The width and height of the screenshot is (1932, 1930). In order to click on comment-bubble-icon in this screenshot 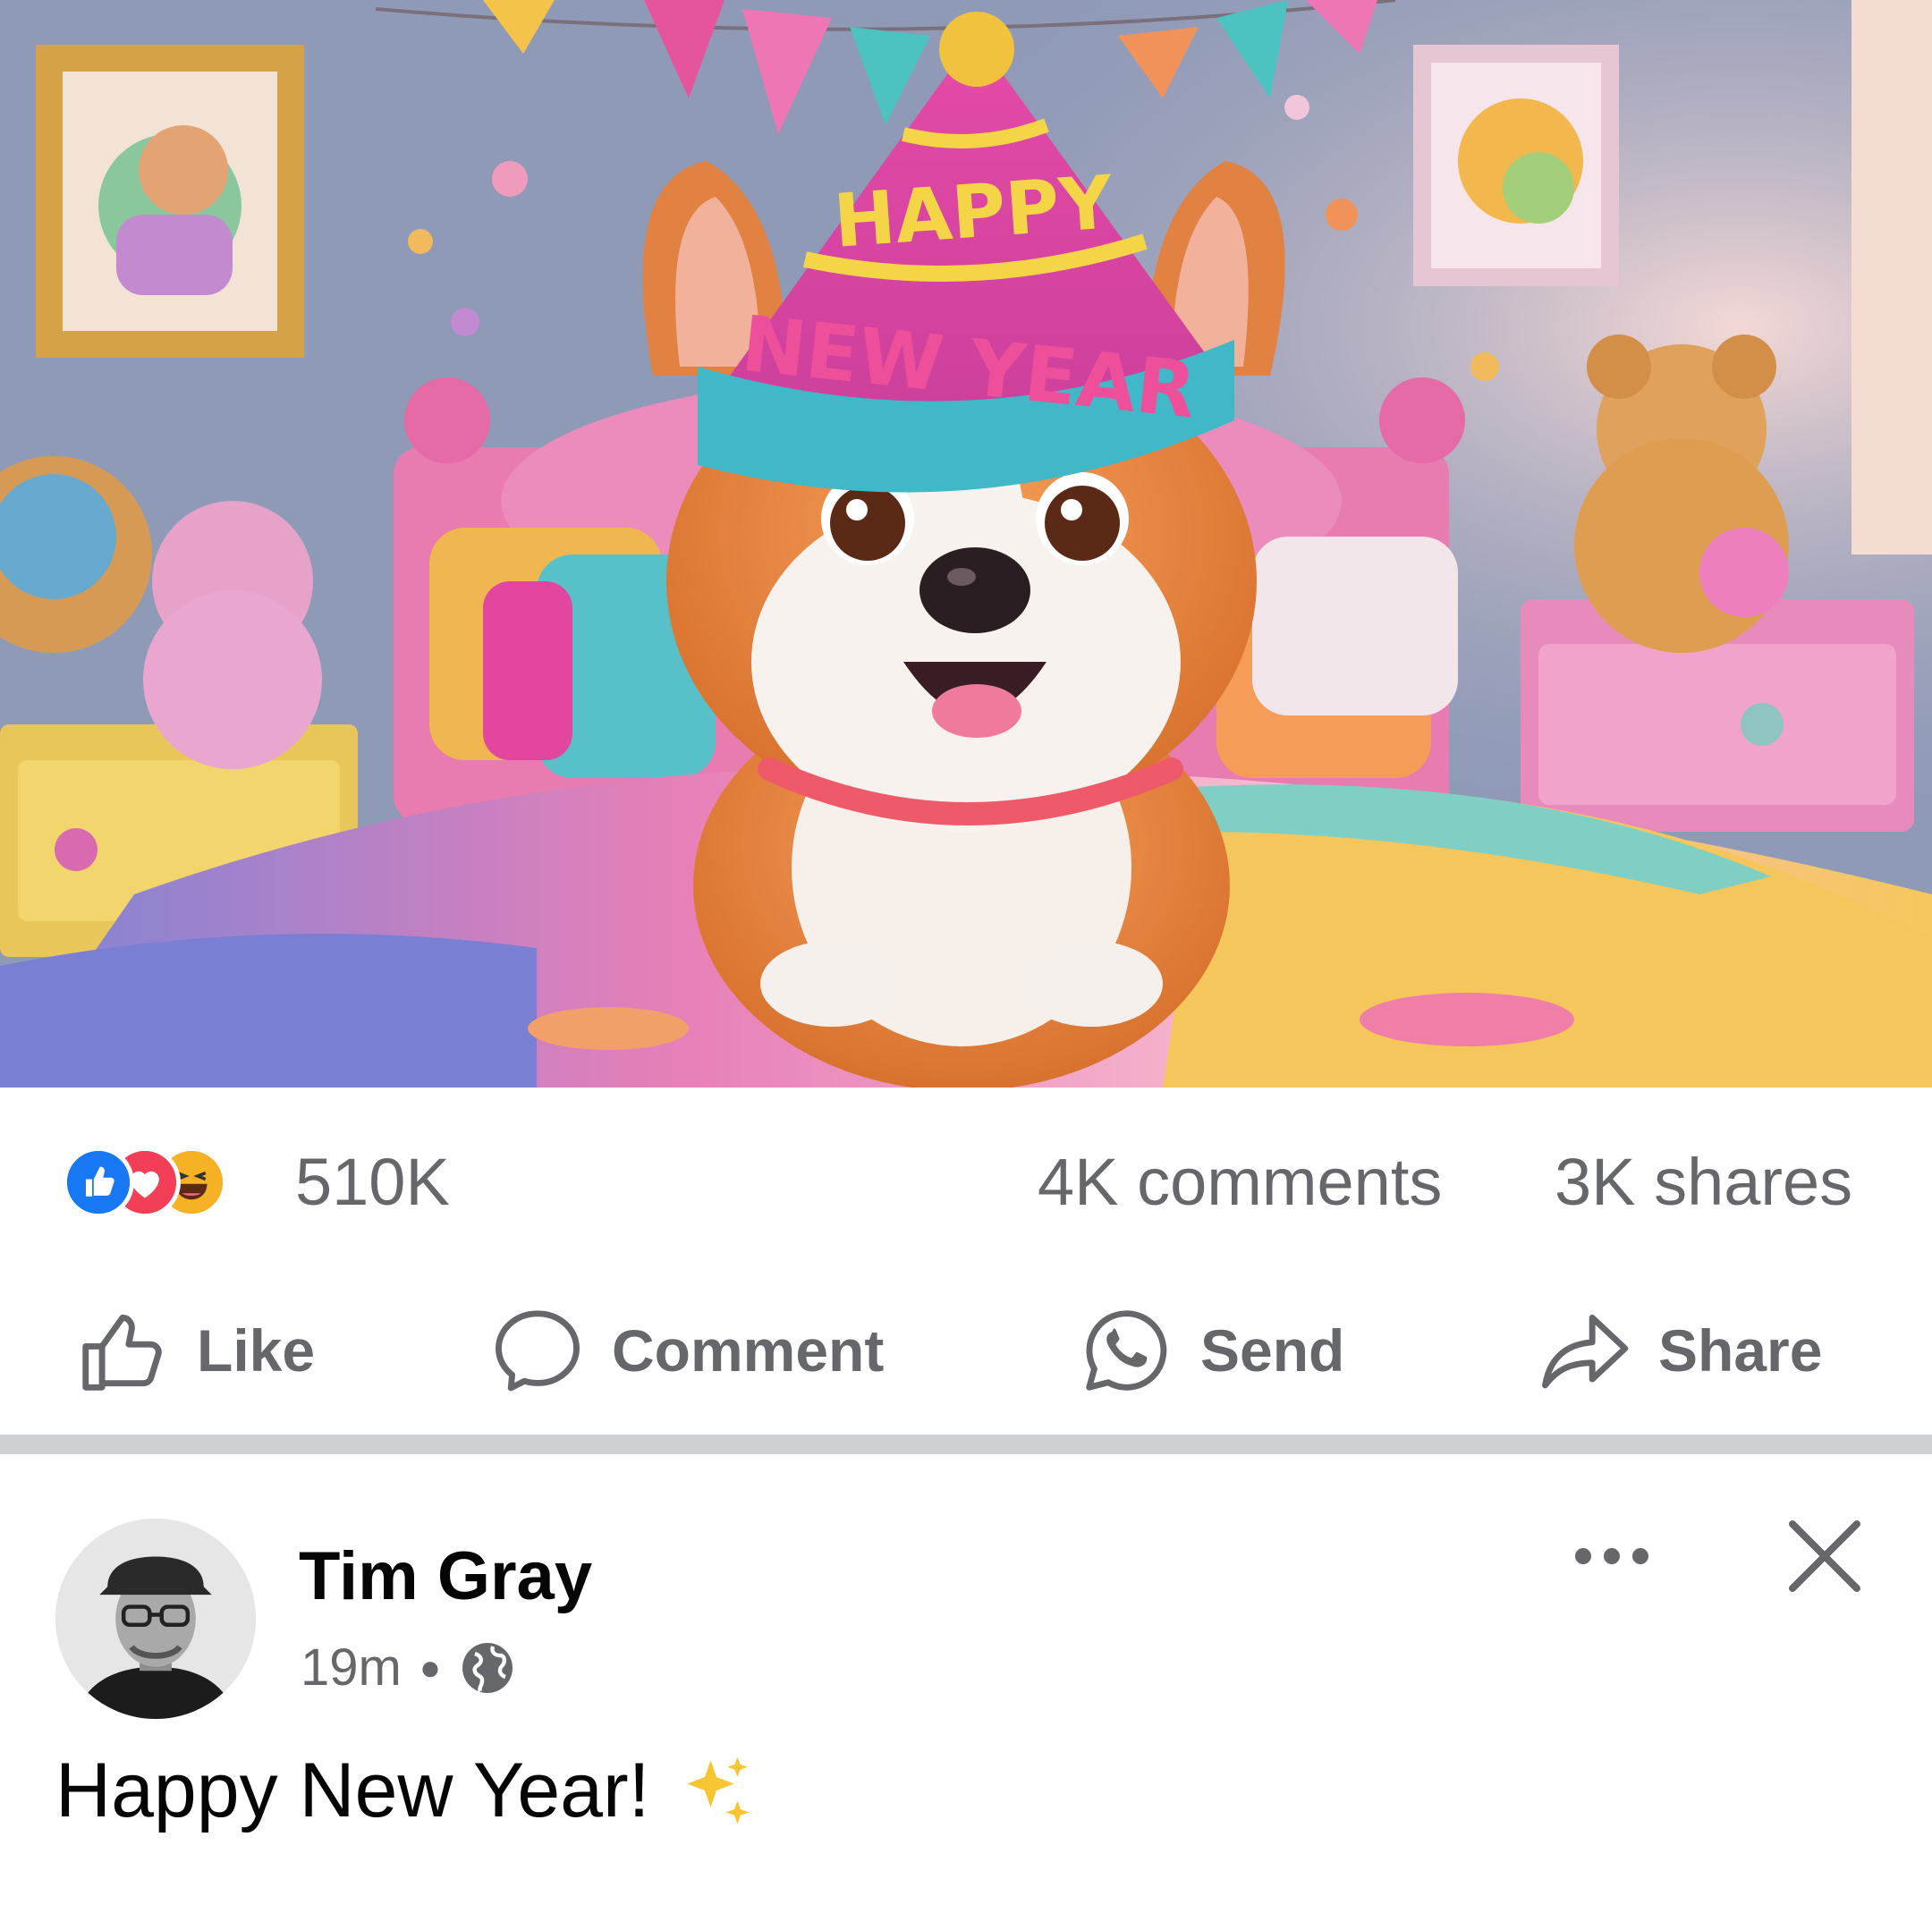, I will do `click(538, 1351)`.